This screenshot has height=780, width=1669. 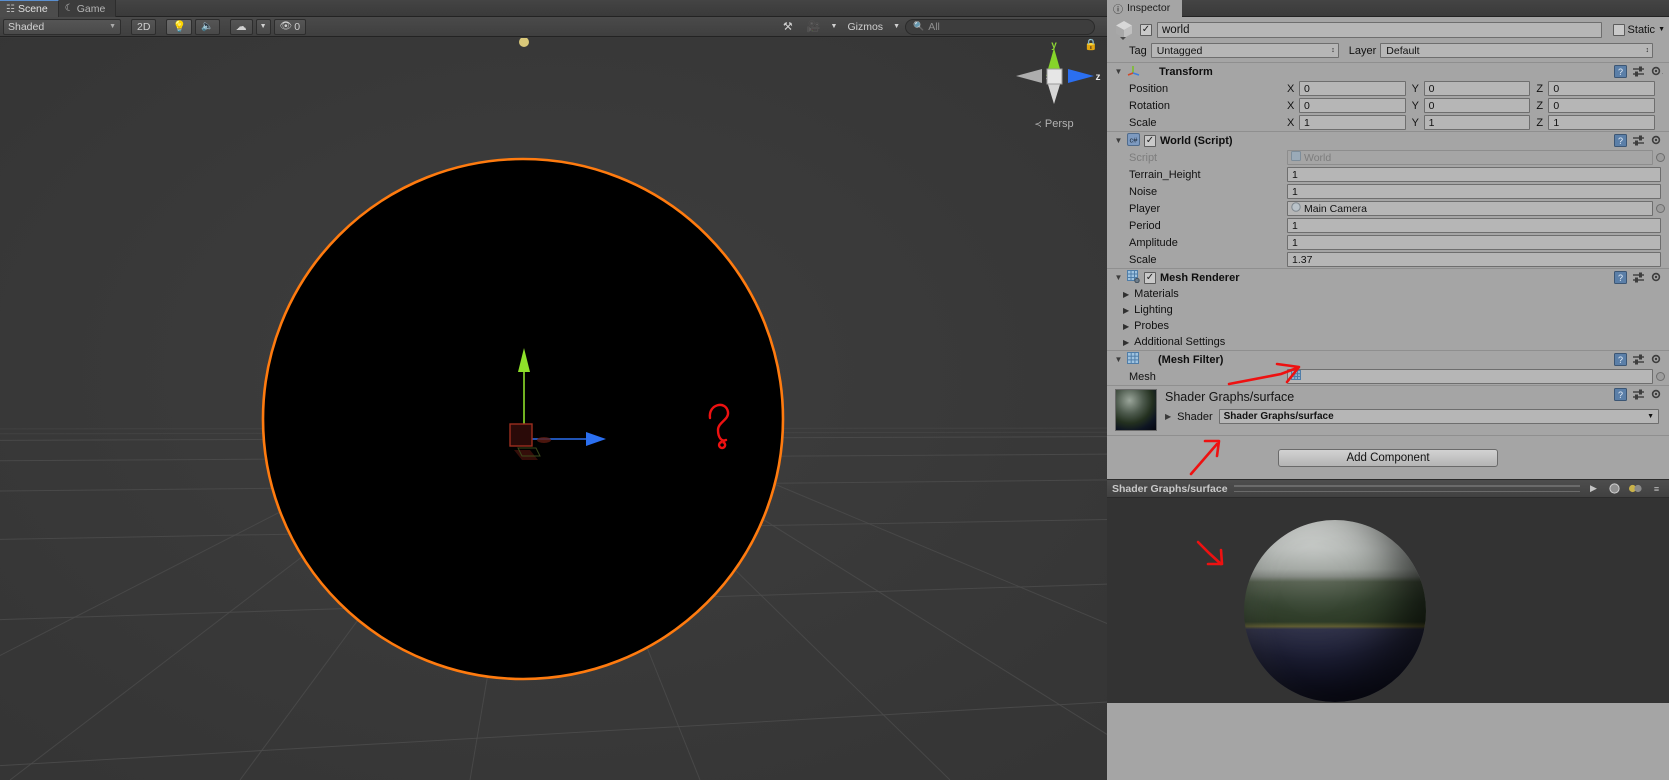 What do you see at coordinates (1379, 29) in the screenshot?
I see `gameobject-name-field: world` at bounding box center [1379, 29].